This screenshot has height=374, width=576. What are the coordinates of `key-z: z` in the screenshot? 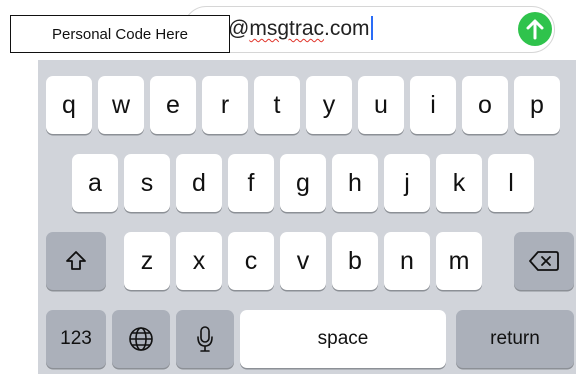 It's located at (147, 261).